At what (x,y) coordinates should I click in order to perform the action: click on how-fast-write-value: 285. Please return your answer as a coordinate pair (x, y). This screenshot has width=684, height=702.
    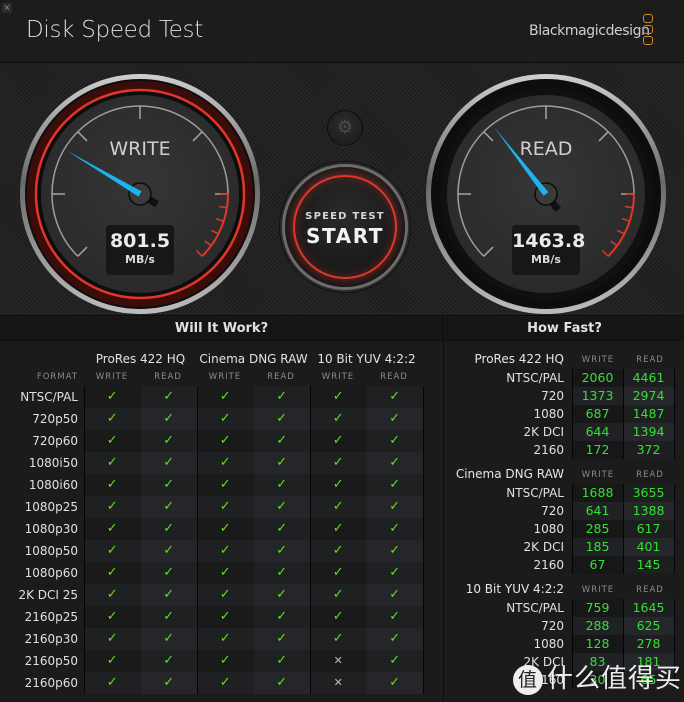
    Looking at the image, I should click on (597, 529).